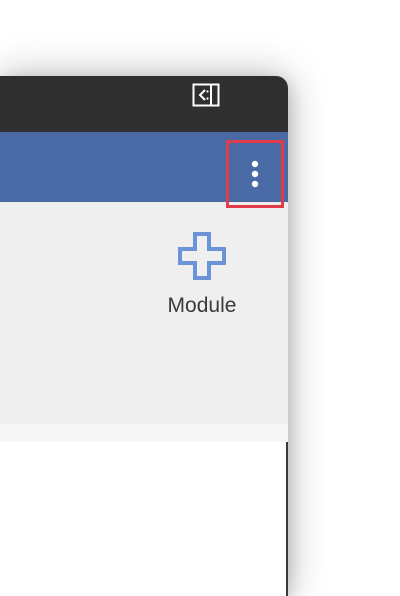 This screenshot has width=400, height=596. I want to click on window-titlebar, so click(144, 104).